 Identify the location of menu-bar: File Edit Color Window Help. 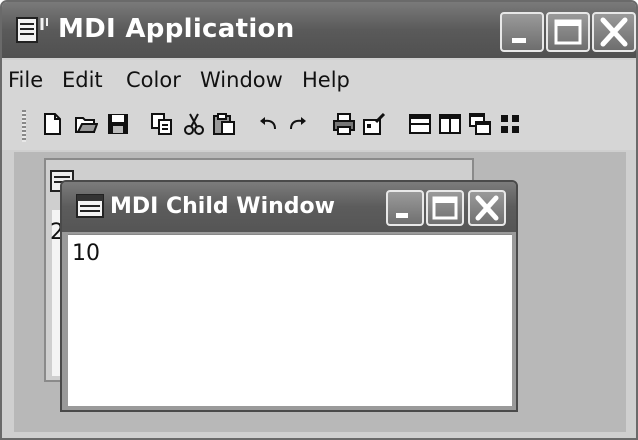
(319, 80).